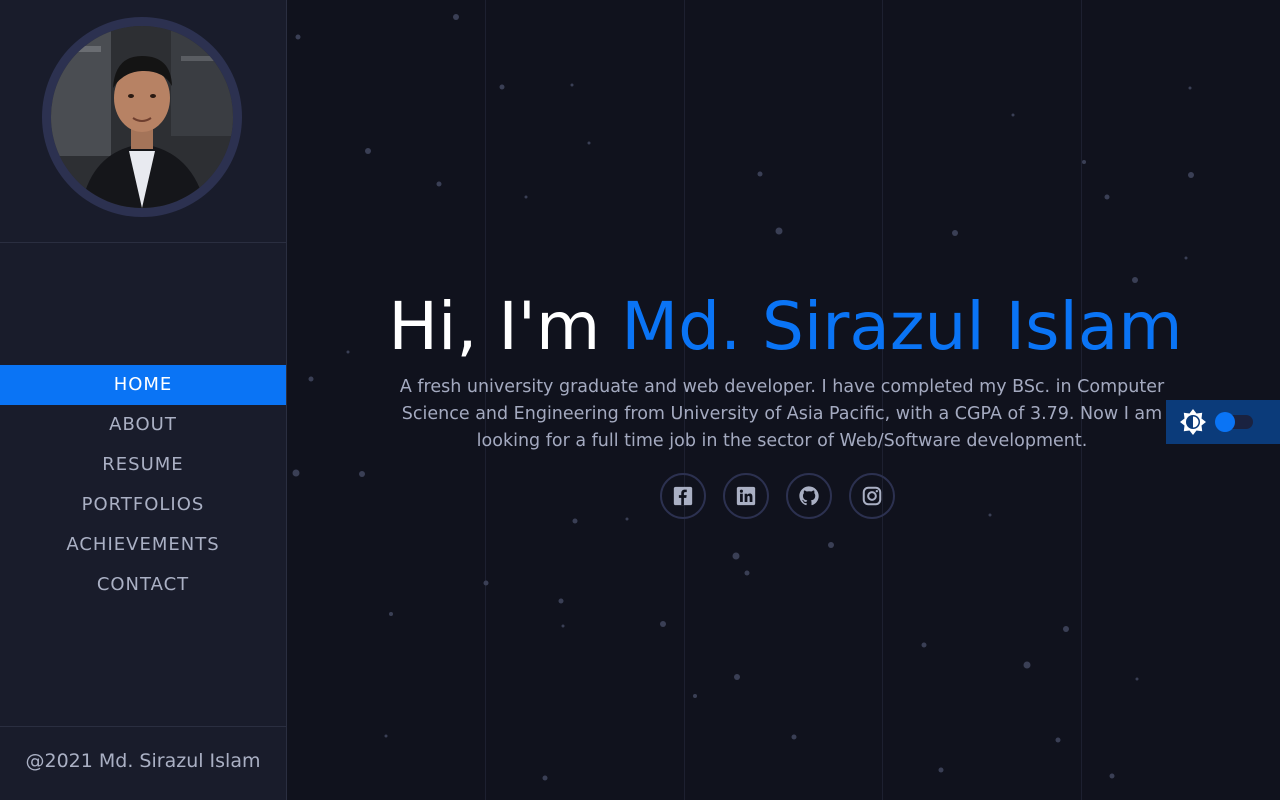 The height and width of the screenshot is (800, 1280). What do you see at coordinates (143, 505) in the screenshot?
I see `nav-item-portfolios: PORTFOLIOS` at bounding box center [143, 505].